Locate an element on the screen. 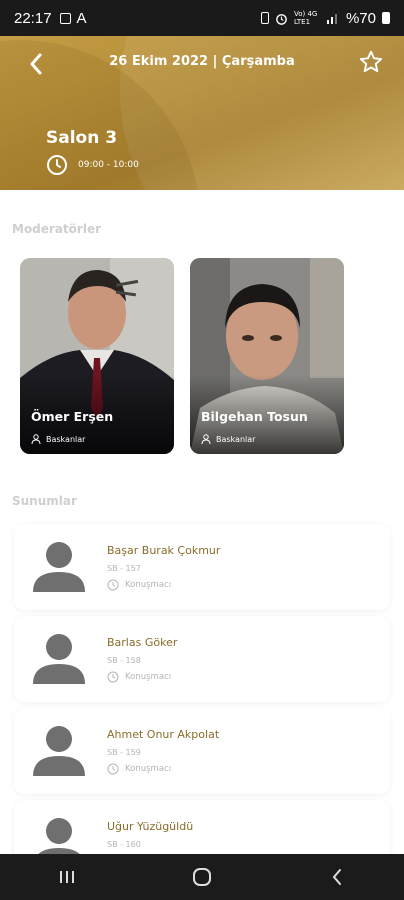 This screenshot has width=404, height=900. moderators-heading: Moderatörler is located at coordinates (56, 229).